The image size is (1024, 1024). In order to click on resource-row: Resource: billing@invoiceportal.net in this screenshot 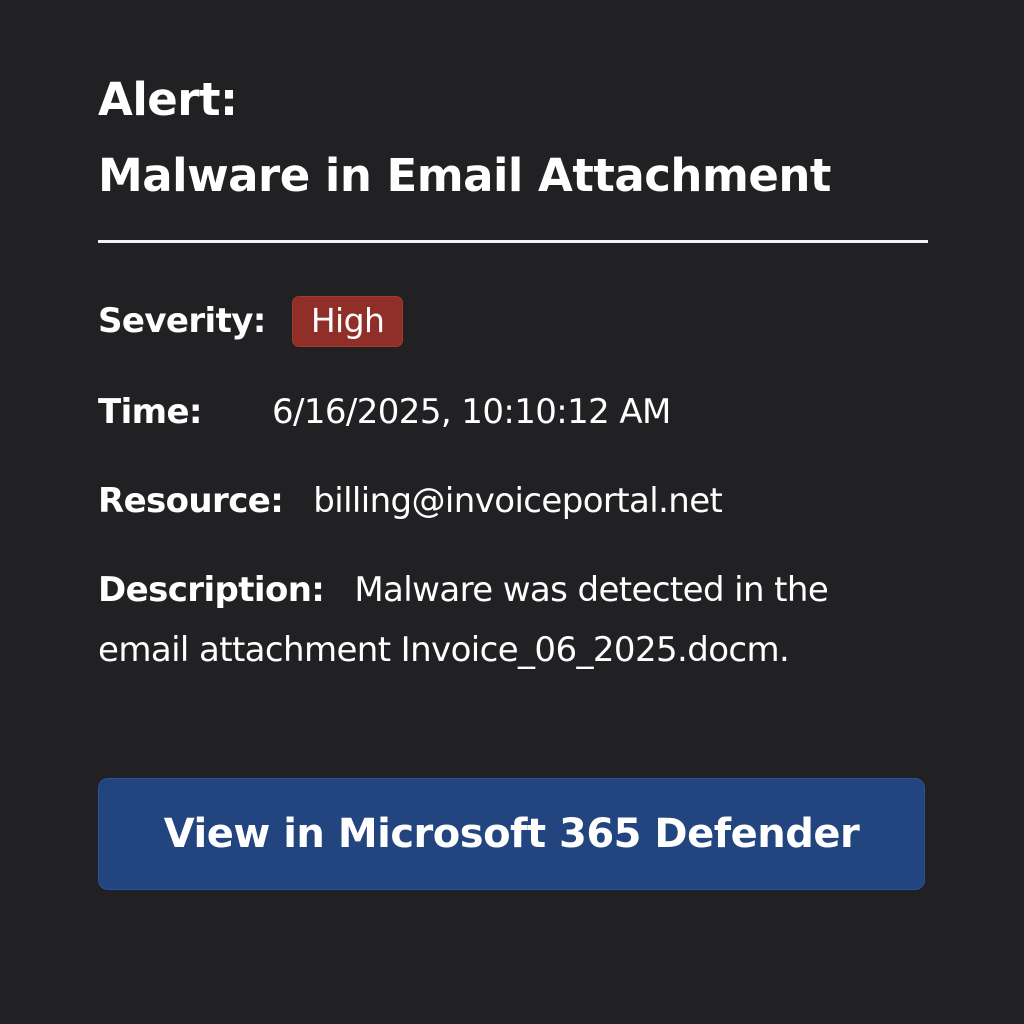, I will do `click(410, 501)`.